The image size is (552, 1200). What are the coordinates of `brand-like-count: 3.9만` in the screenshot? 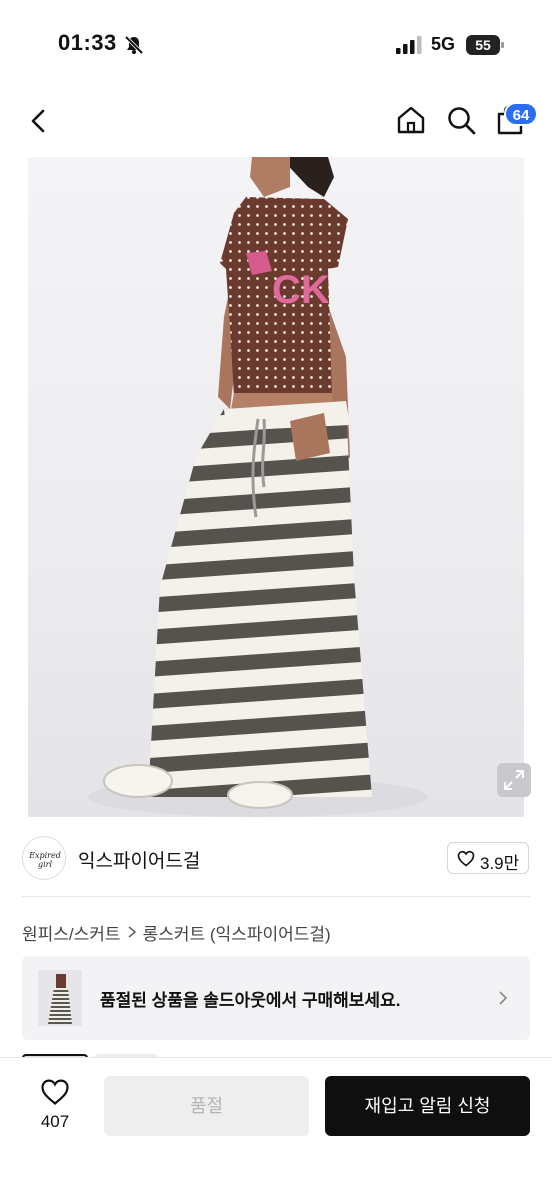 It's located at (500, 863).